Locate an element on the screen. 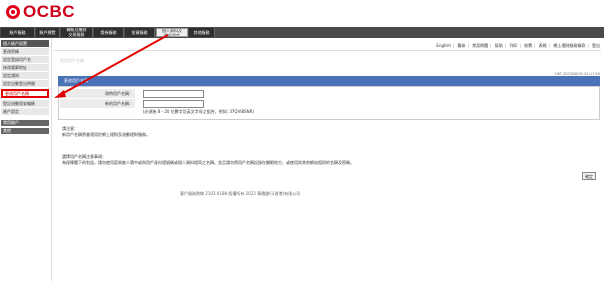  confirm-button: 確定 is located at coordinates (589, 176).